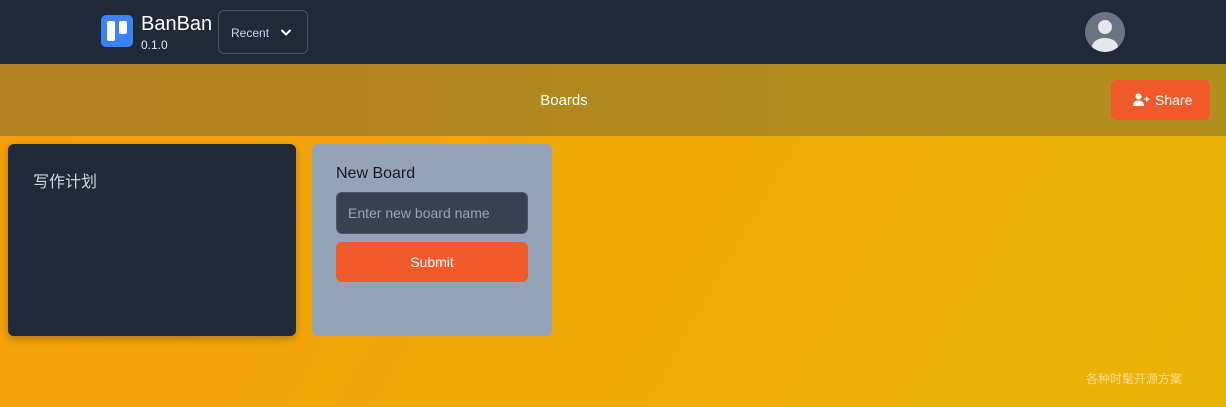 The width and height of the screenshot is (1226, 407). I want to click on board-name-input, so click(432, 213).